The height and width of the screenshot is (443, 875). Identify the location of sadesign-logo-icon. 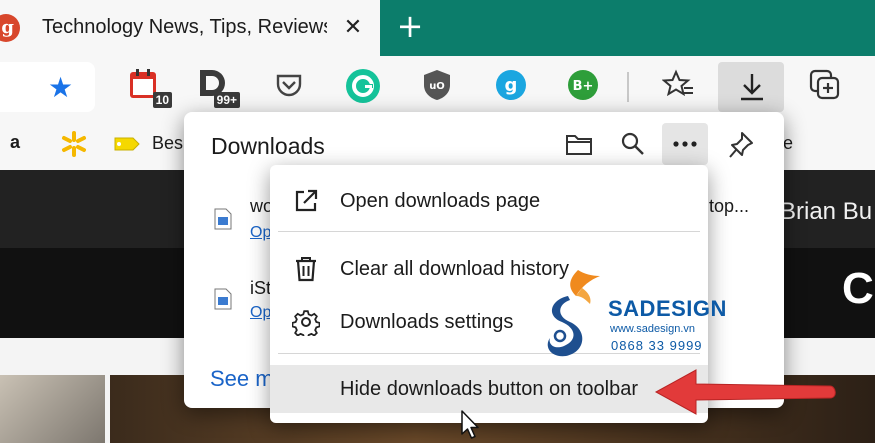
(573, 313).